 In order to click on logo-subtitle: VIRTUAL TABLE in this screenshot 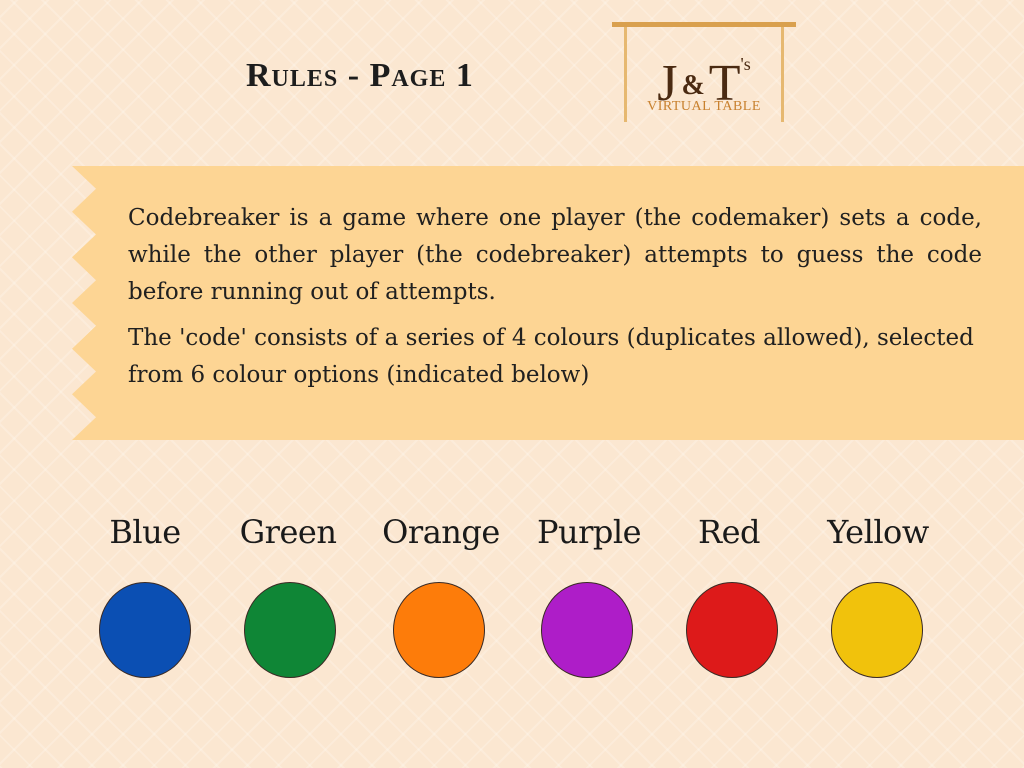, I will do `click(704, 106)`.